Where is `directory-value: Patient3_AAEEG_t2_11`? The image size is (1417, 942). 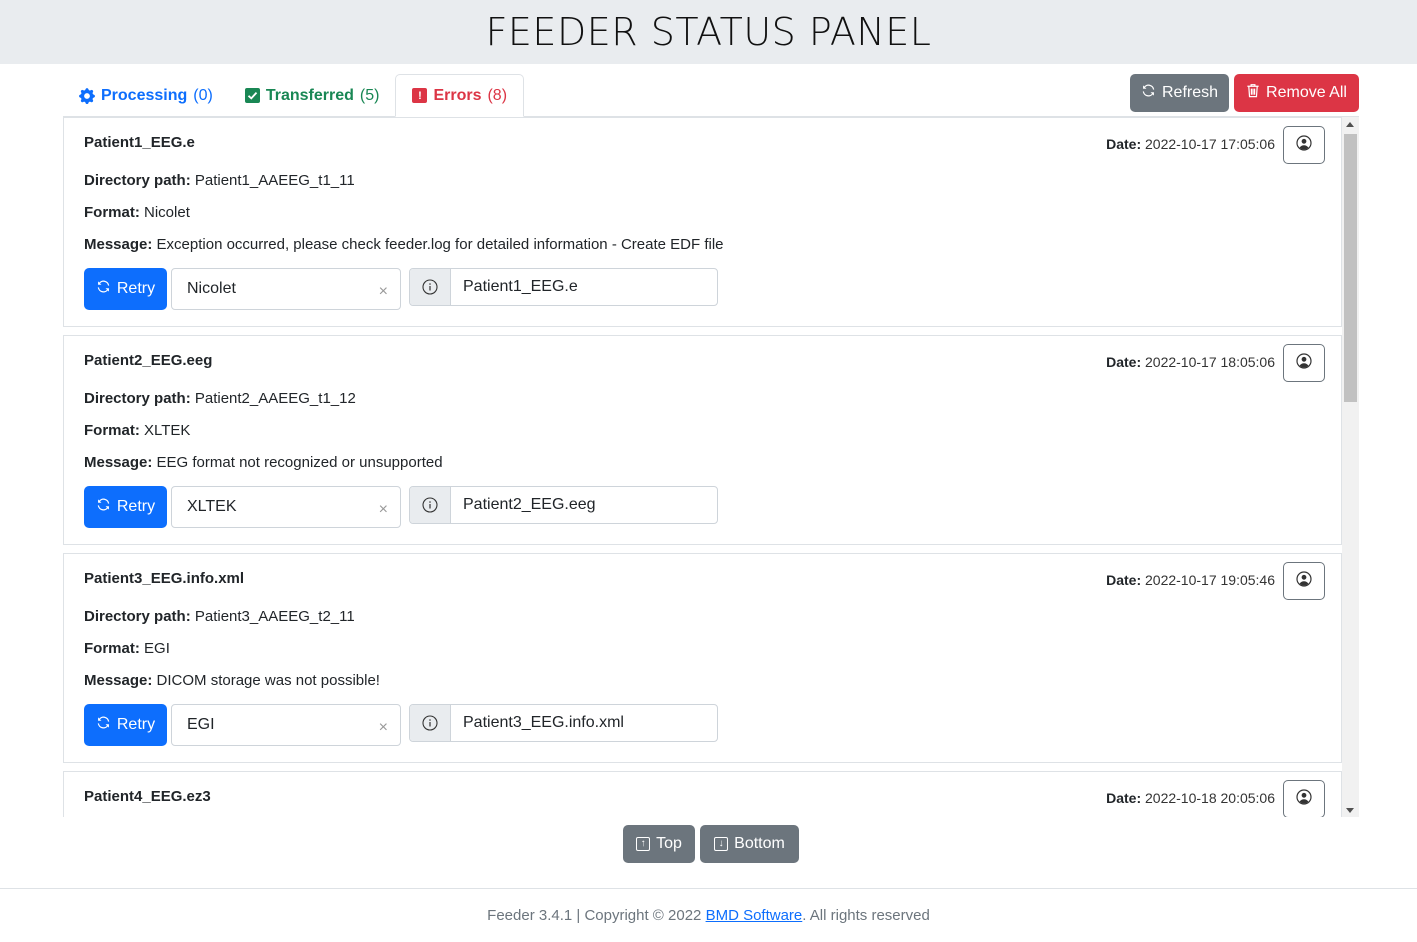 directory-value: Patient3_AAEEG_t2_11 is located at coordinates (274, 616).